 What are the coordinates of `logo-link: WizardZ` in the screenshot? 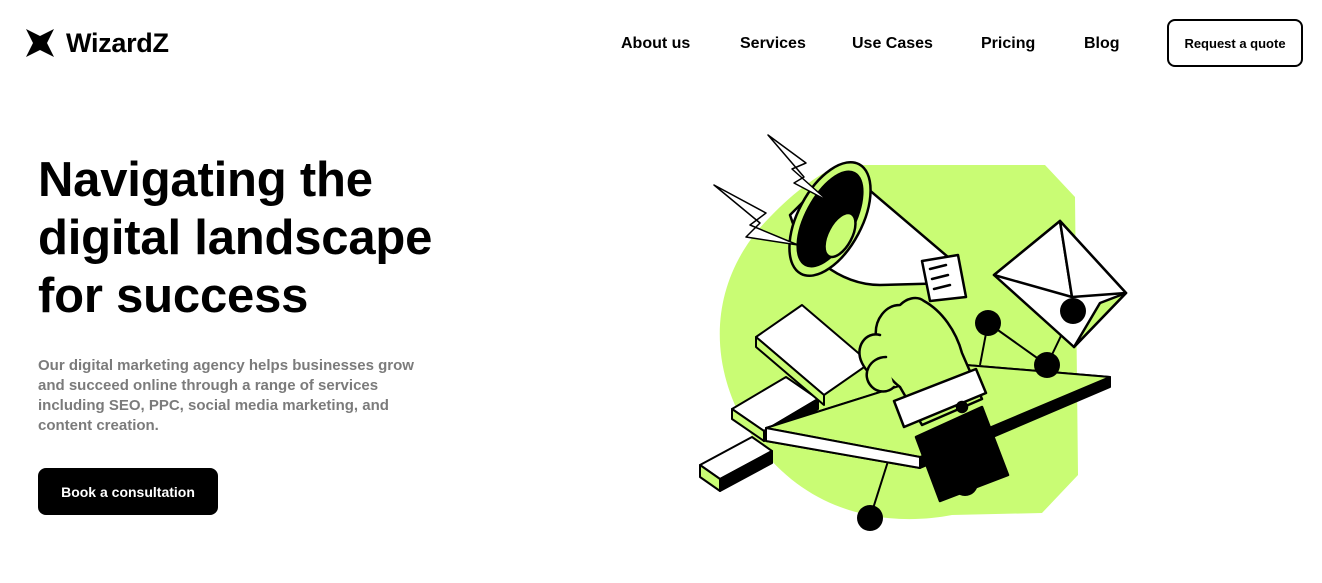 It's located at (97, 43).